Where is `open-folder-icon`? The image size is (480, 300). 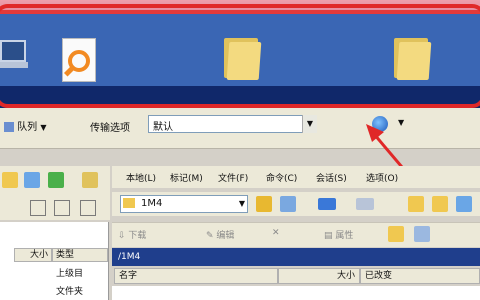 open-folder-icon is located at coordinates (264, 204).